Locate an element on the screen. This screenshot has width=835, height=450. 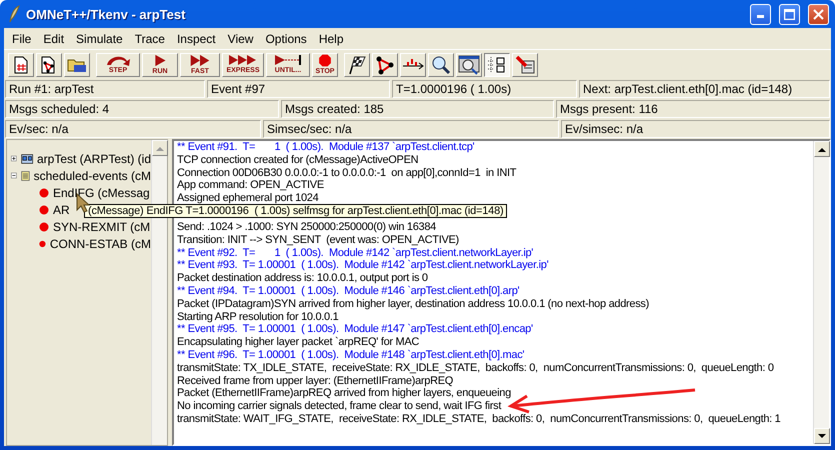
log-line: Transition: INIT --> SYN_SENT (event was: OPEN_ACTIVE) is located at coordinates (318, 240).